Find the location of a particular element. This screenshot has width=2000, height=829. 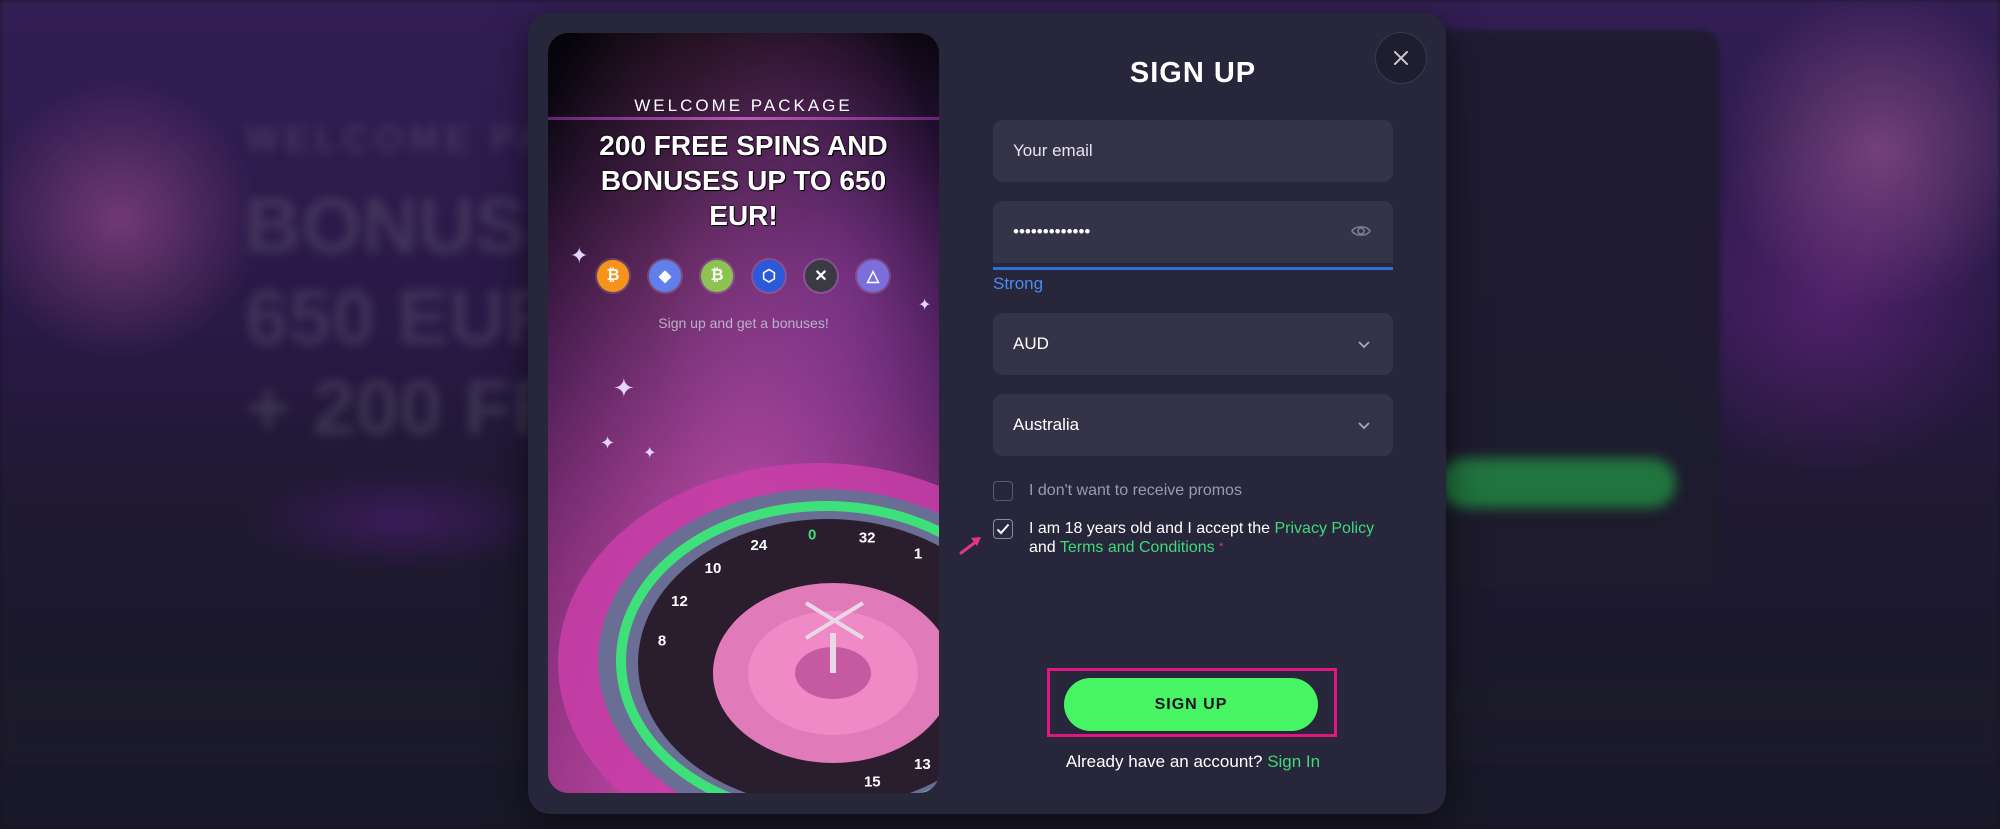

age-terms-text-part: and is located at coordinates (1044, 547).